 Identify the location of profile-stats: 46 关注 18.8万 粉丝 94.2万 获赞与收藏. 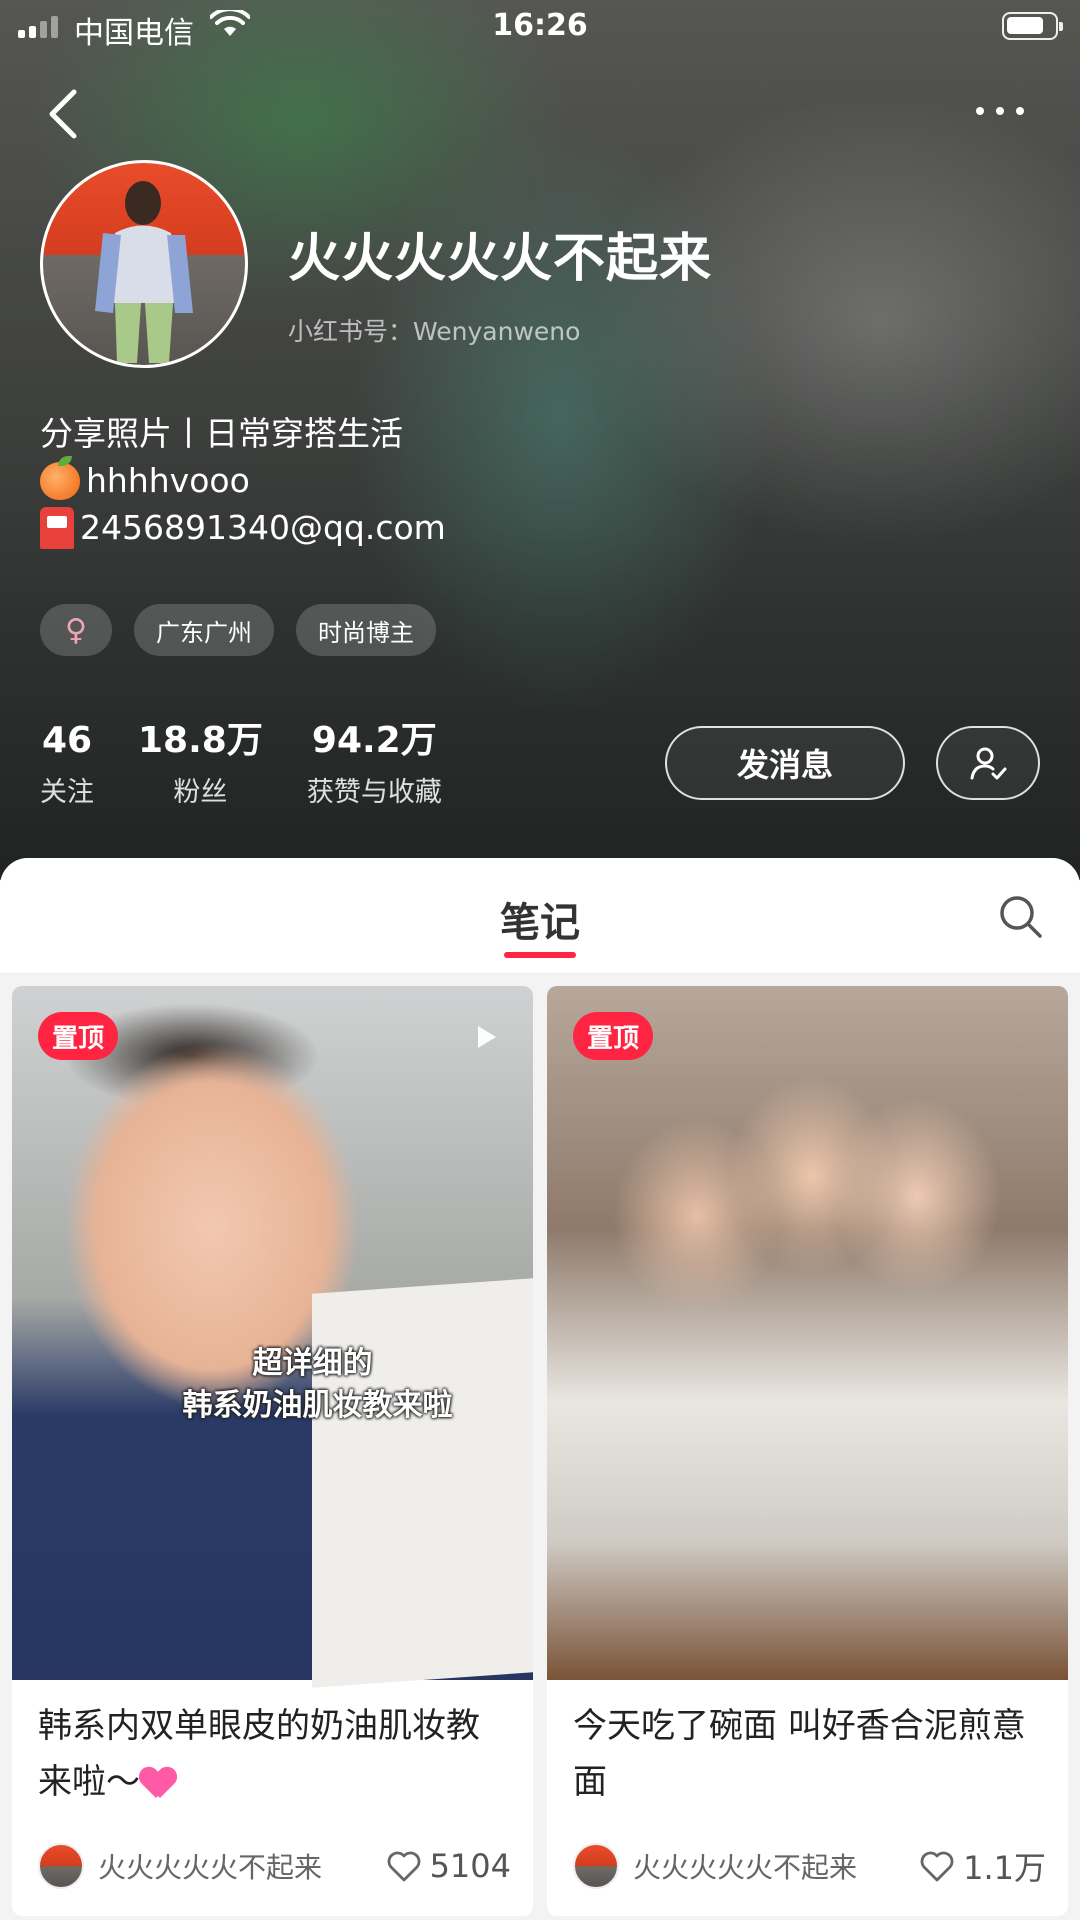
(263, 763).